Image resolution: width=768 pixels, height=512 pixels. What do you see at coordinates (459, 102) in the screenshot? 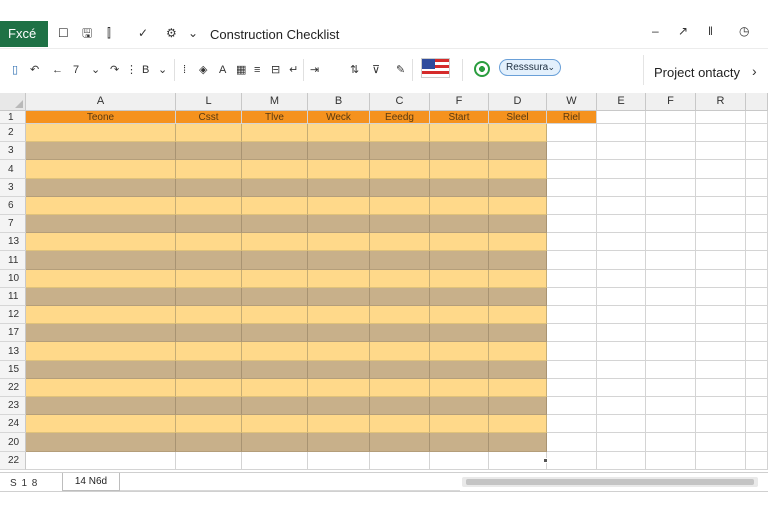
I see `column-header: F` at bounding box center [459, 102].